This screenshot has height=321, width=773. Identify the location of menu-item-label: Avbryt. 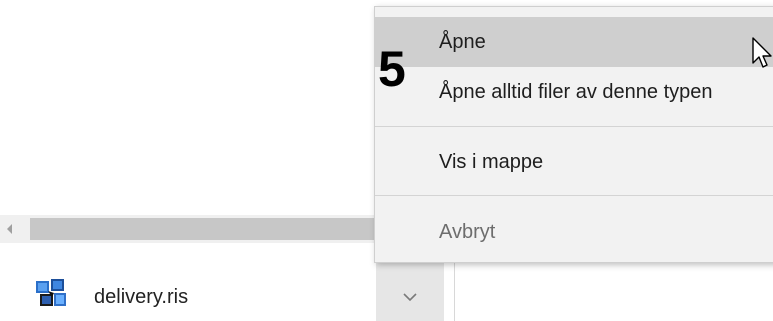
(467, 232).